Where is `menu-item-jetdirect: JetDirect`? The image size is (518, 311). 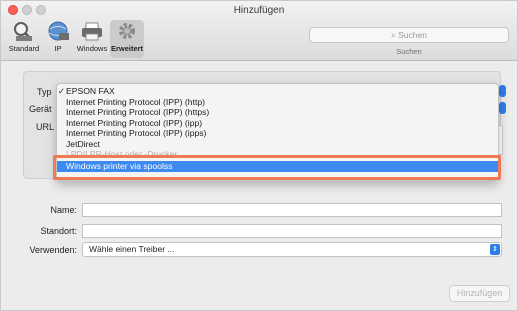
menu-item-jetdirect: JetDirect is located at coordinates (277, 144).